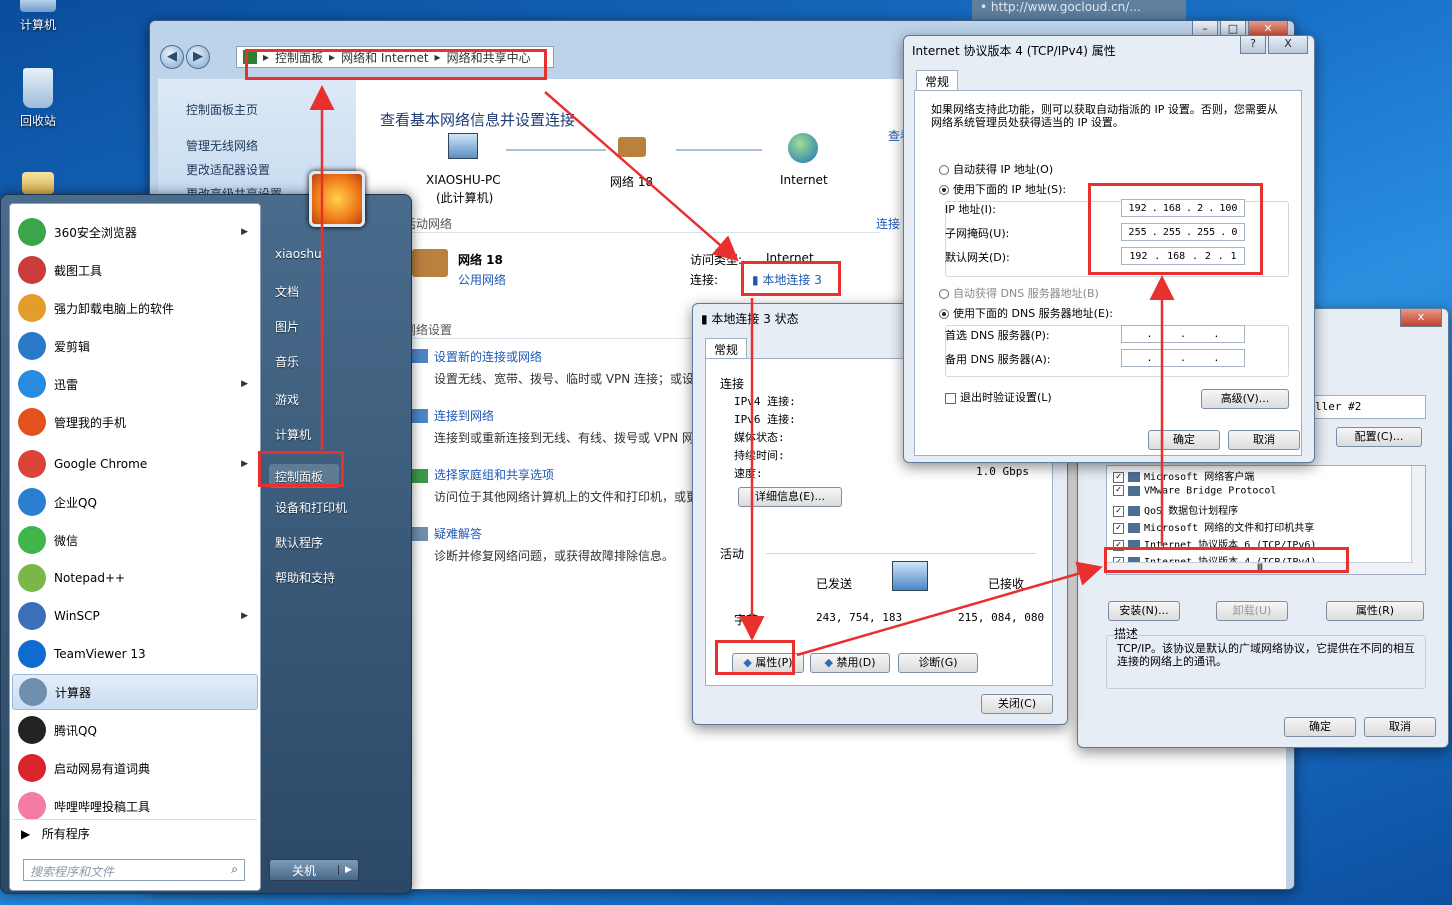  I want to click on program-item: 微信, so click(135, 540).